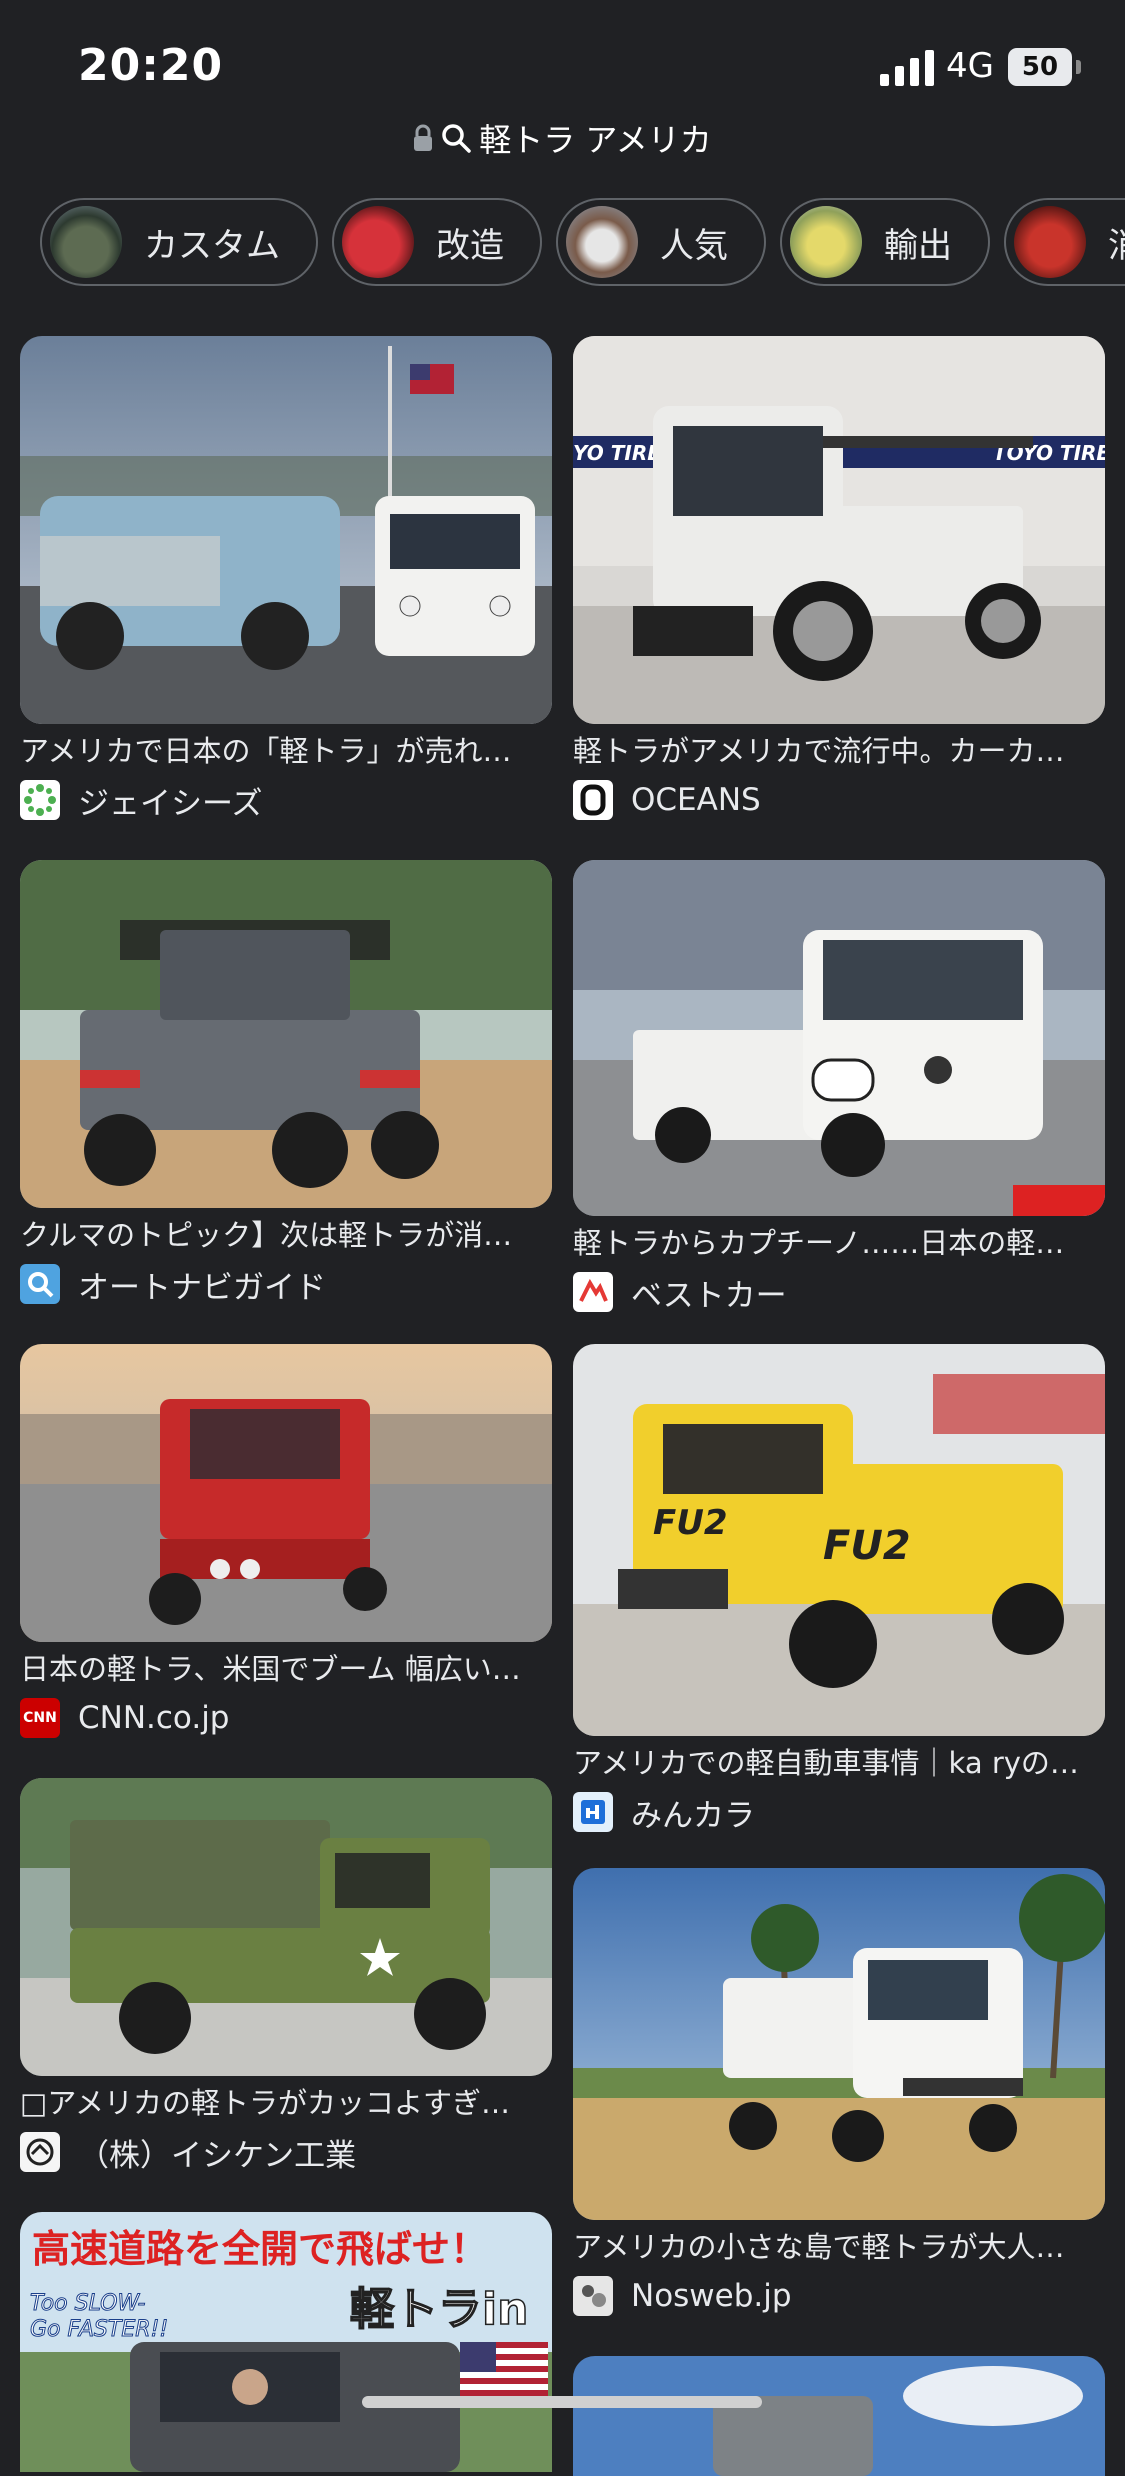  I want to click on result-card: クルマのトピック】次は軽トラが消… オートナビガイド, so click(286, 1083).